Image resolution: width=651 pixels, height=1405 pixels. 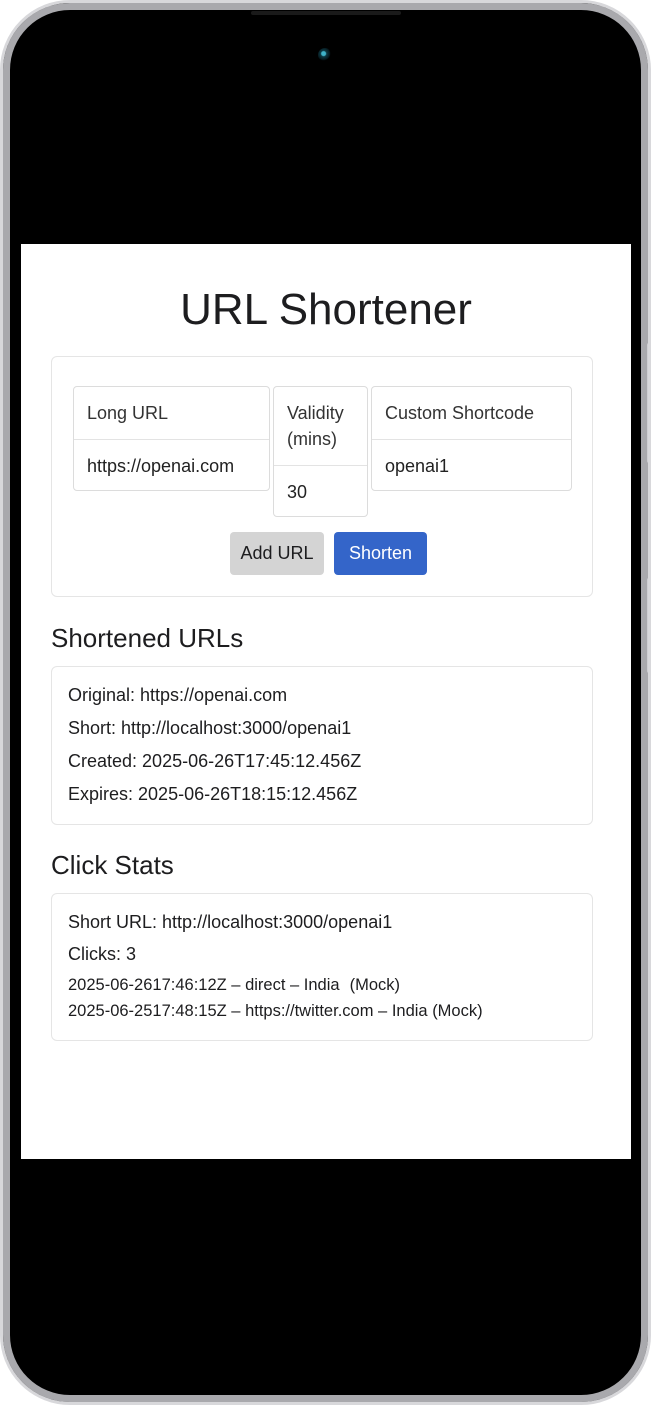 What do you see at coordinates (320, 485) in the screenshot?
I see `validity-input: 30` at bounding box center [320, 485].